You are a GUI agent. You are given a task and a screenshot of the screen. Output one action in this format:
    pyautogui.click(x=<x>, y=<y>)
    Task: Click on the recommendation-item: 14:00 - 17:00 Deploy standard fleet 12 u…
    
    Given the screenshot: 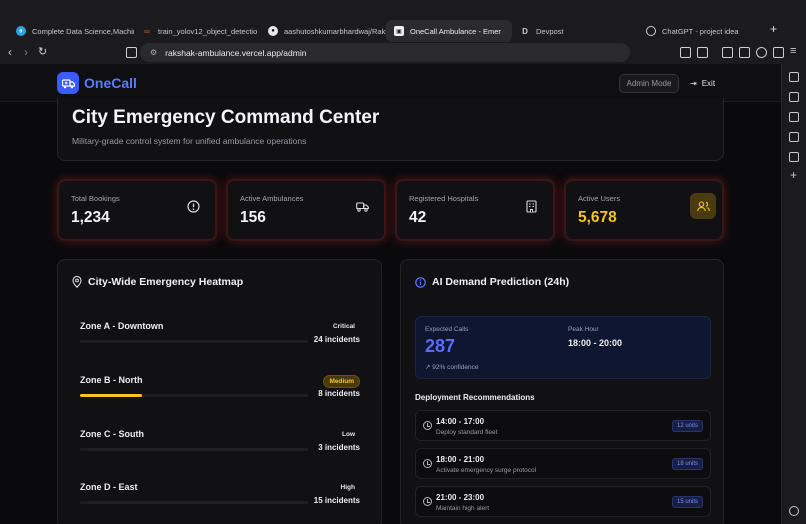 What is the action you would take?
    pyautogui.click(x=563, y=425)
    